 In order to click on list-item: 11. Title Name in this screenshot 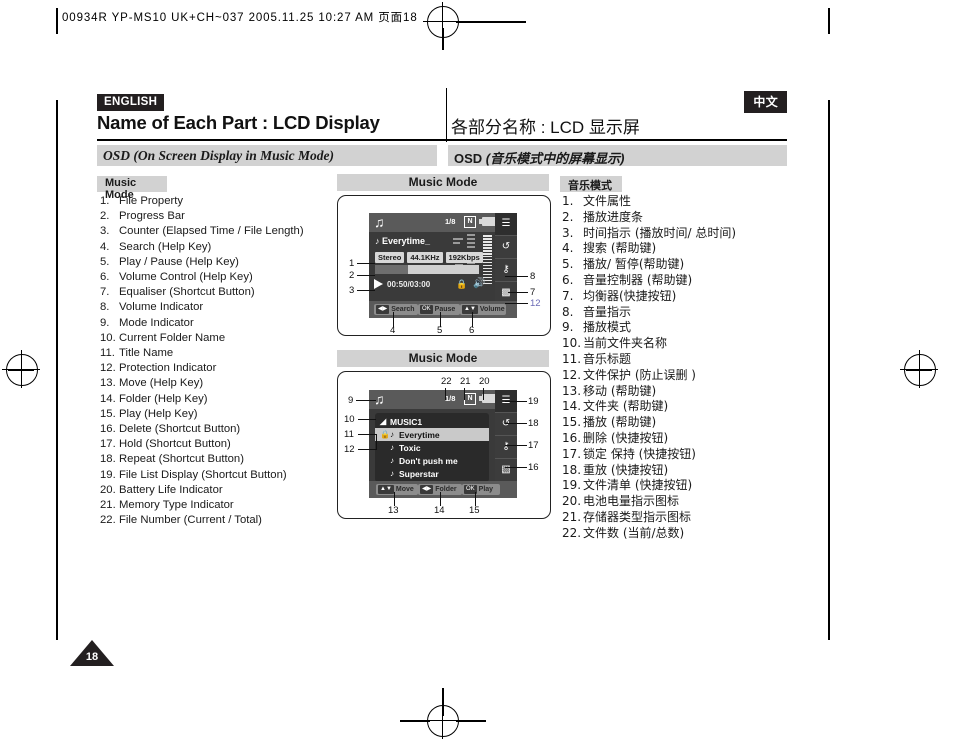, I will do `click(220, 353)`.